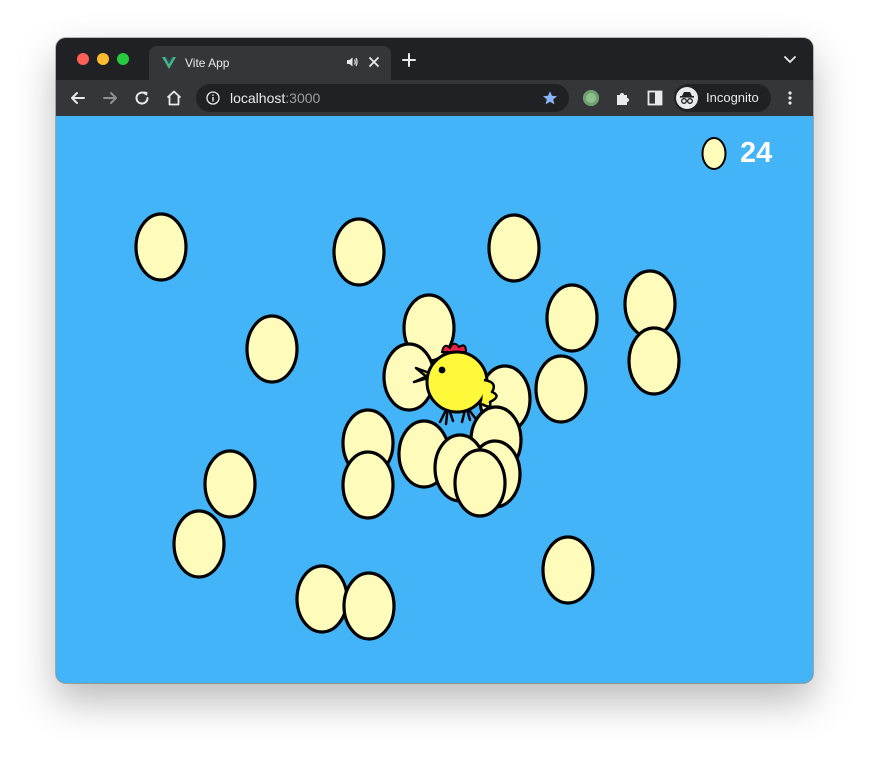 This screenshot has height=757, width=869. Describe the element at coordinates (790, 60) in the screenshot. I see `chevron-down-icon` at that location.